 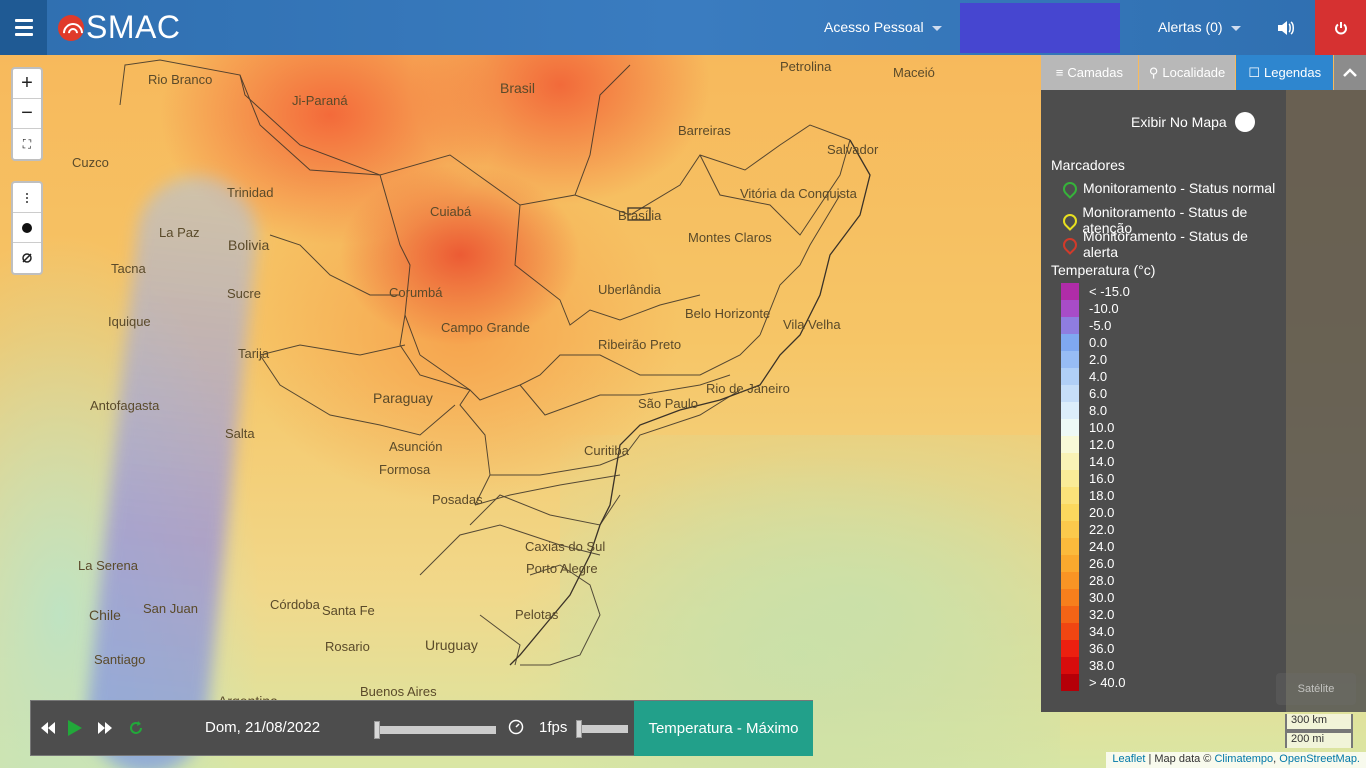 What do you see at coordinates (1102, 495) in the screenshot?
I see `legend-label: 18.0` at bounding box center [1102, 495].